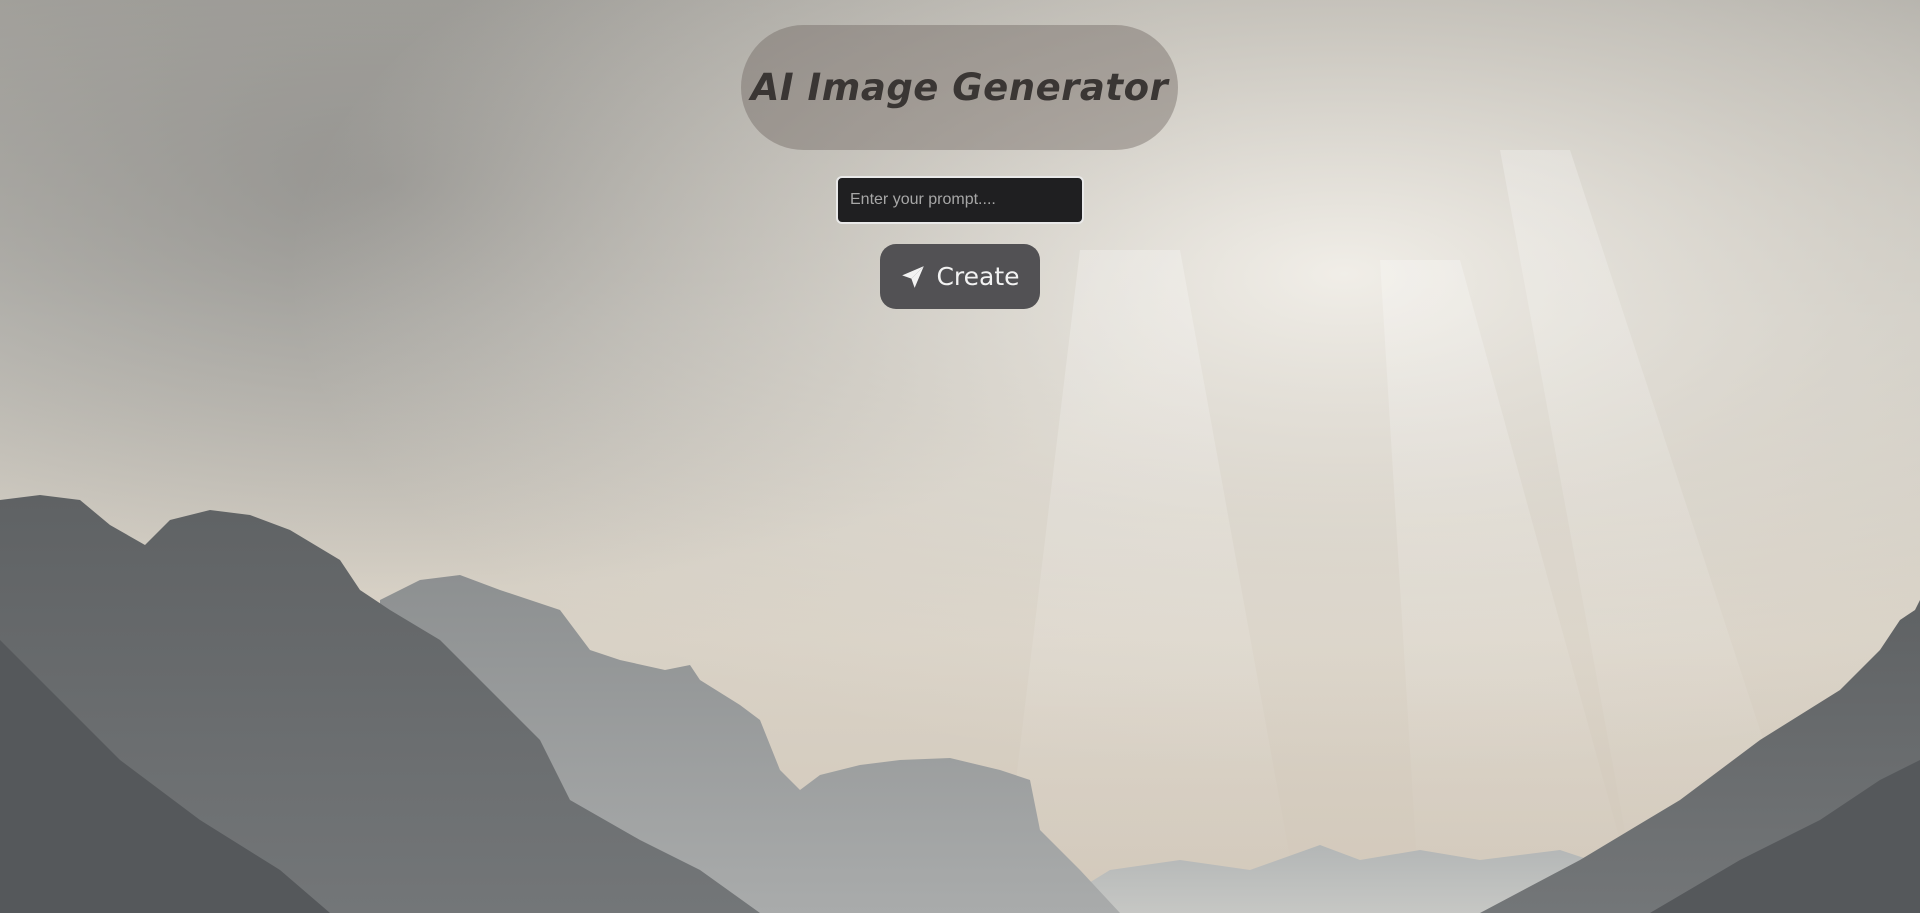 The image size is (1920, 913). What do you see at coordinates (978, 276) in the screenshot?
I see `create-button-label: Create` at bounding box center [978, 276].